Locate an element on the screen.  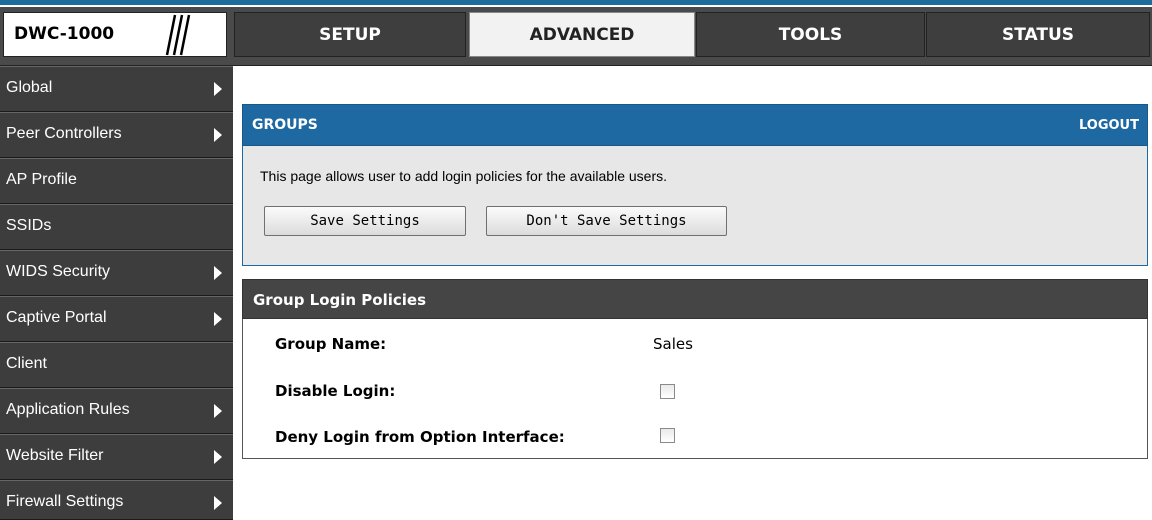
sidebar-item-label: Application Rules is located at coordinates (68, 409).